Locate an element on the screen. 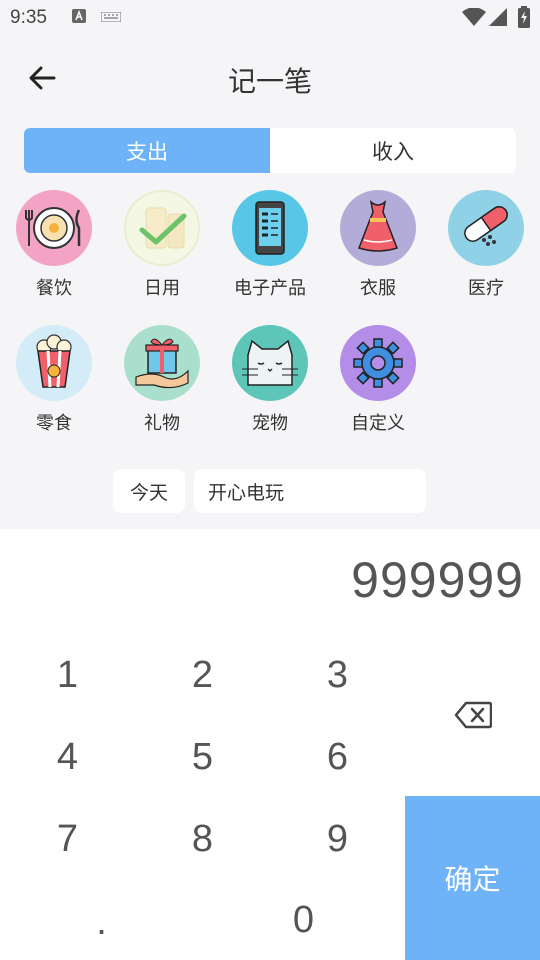 The width and height of the screenshot is (540, 960). backspace-icon is located at coordinates (473, 715).